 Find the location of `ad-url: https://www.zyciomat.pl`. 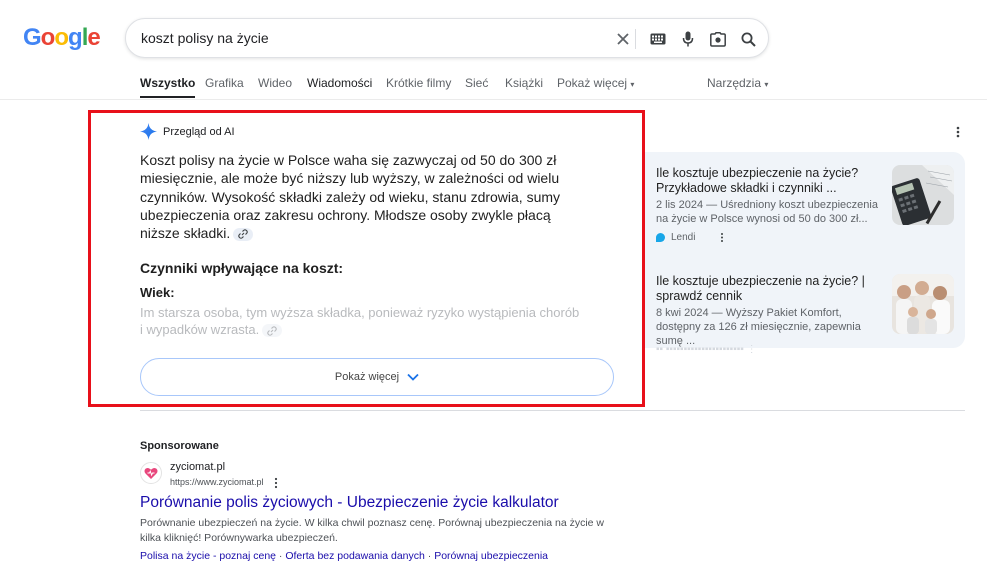

ad-url: https://www.zyciomat.pl is located at coordinates (217, 482).